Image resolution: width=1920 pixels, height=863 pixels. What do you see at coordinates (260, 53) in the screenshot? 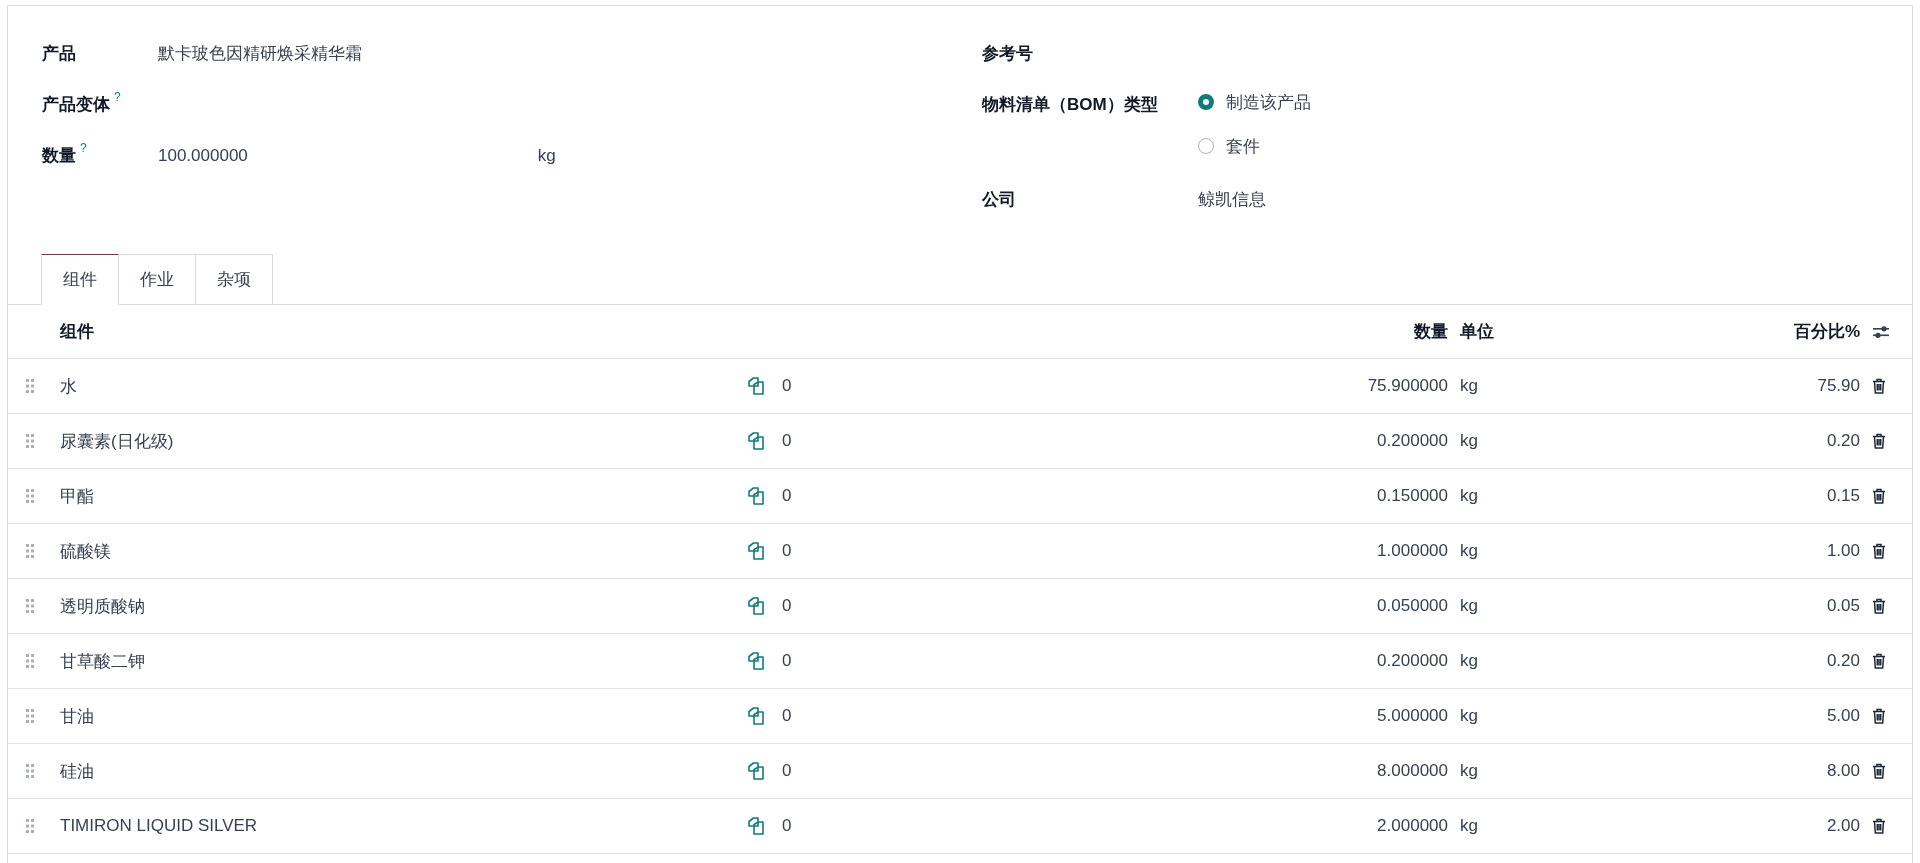
I see `field-value: 默卡玻色因精研焕采精华霜` at bounding box center [260, 53].